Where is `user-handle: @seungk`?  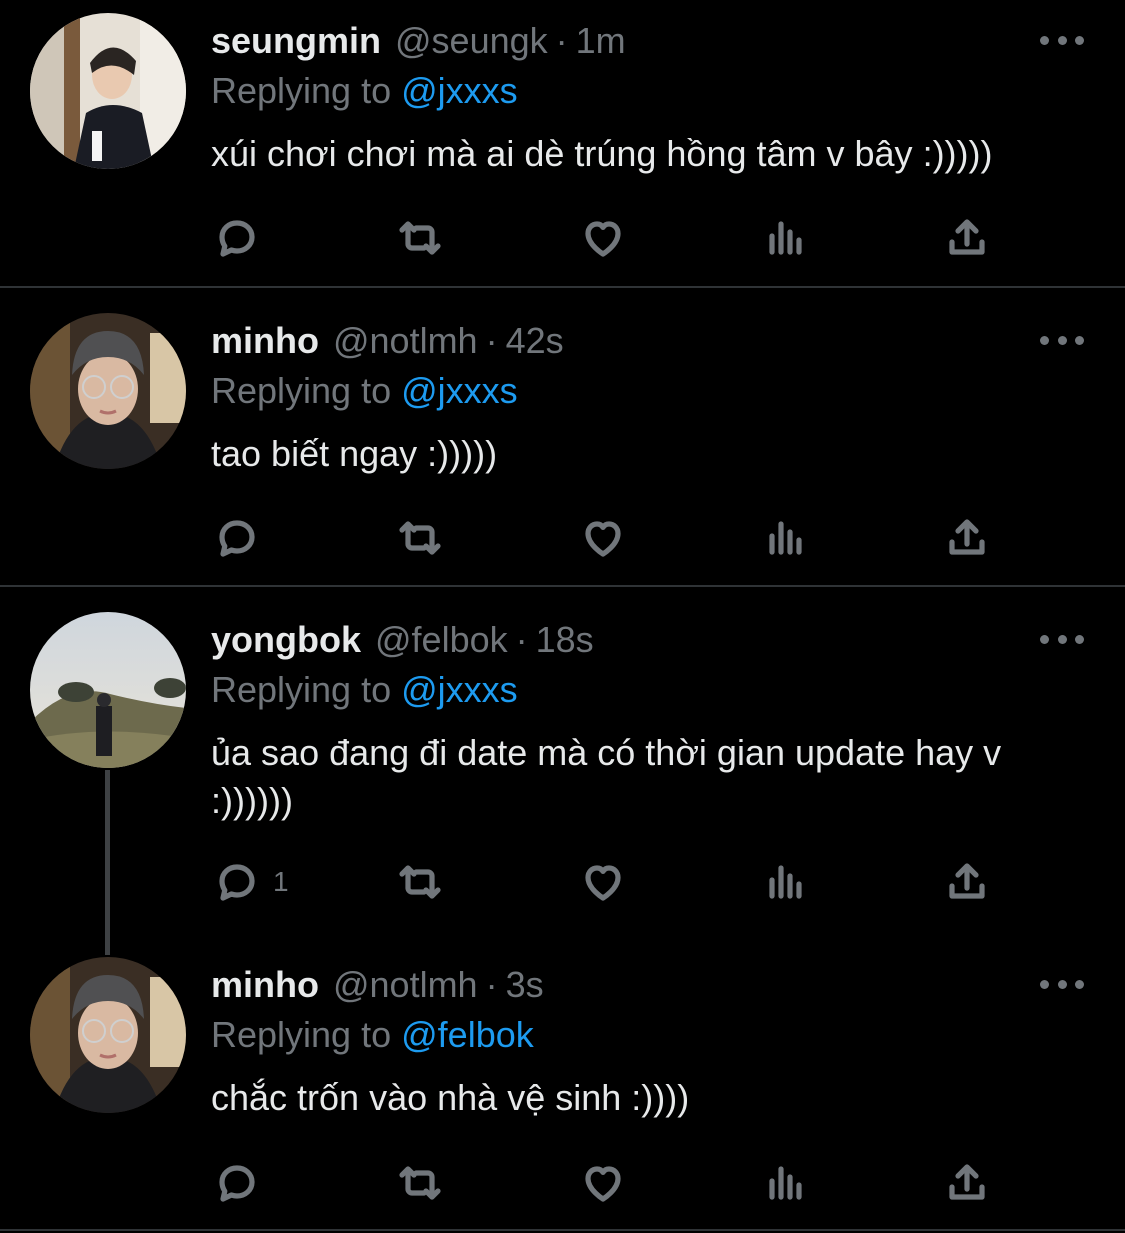 user-handle: @seungk is located at coordinates (471, 41).